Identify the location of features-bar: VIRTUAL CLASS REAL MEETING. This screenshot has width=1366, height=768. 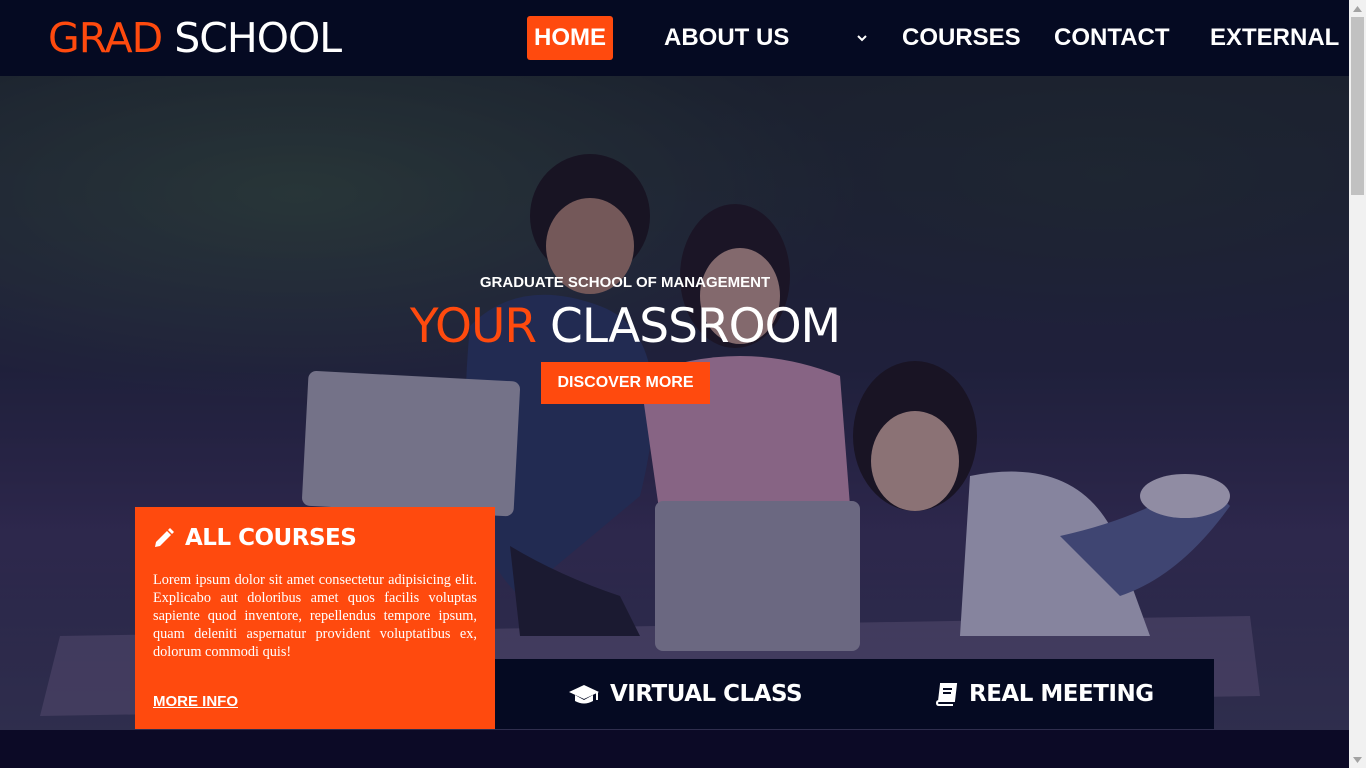
(854, 694).